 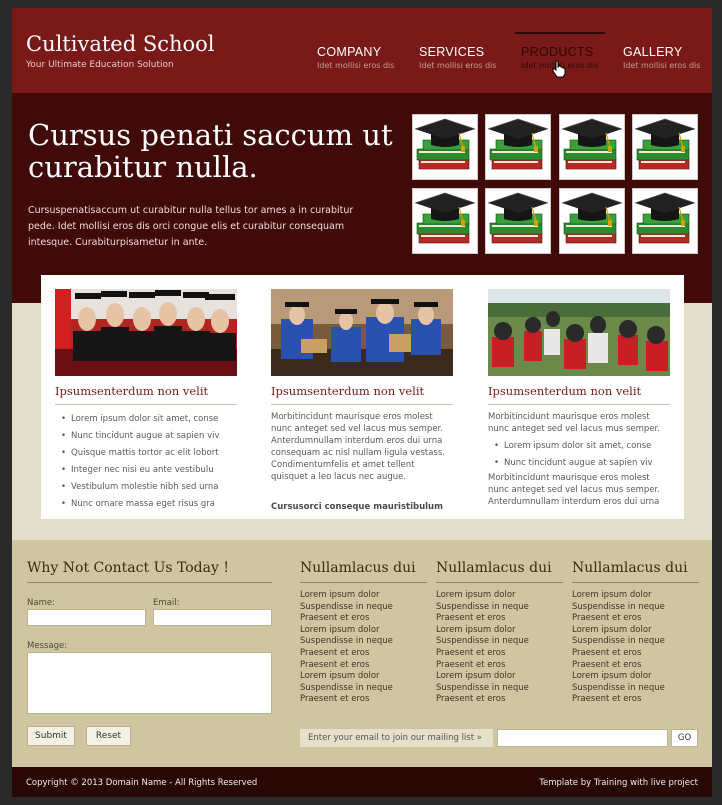 I want to click on template-credit-link: Template by Training with live project, so click(x=618, y=783).